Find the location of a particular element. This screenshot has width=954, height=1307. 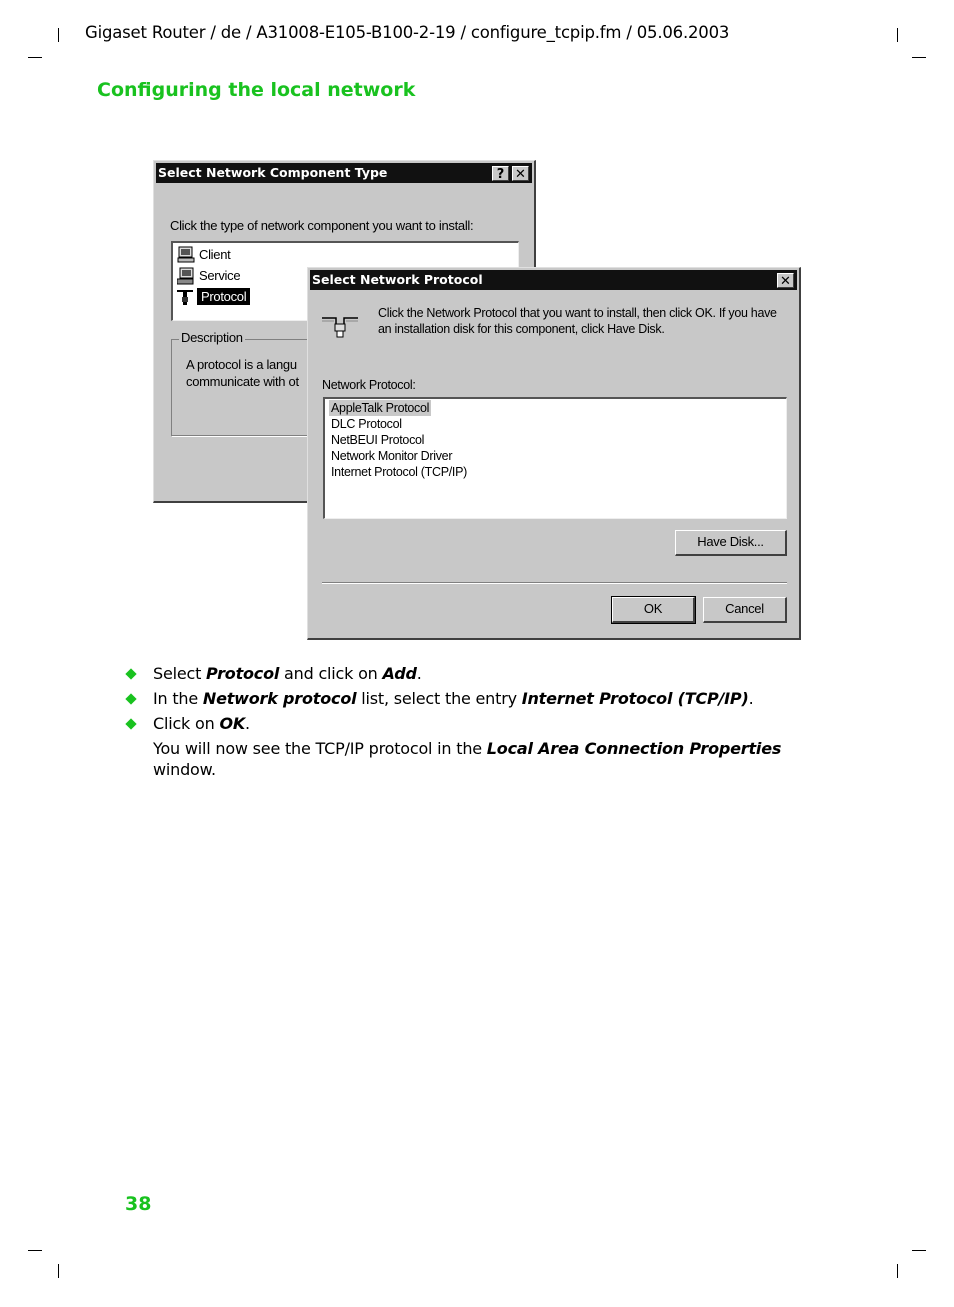

network-protocol-label: Network Protocol: is located at coordinates (369, 385).